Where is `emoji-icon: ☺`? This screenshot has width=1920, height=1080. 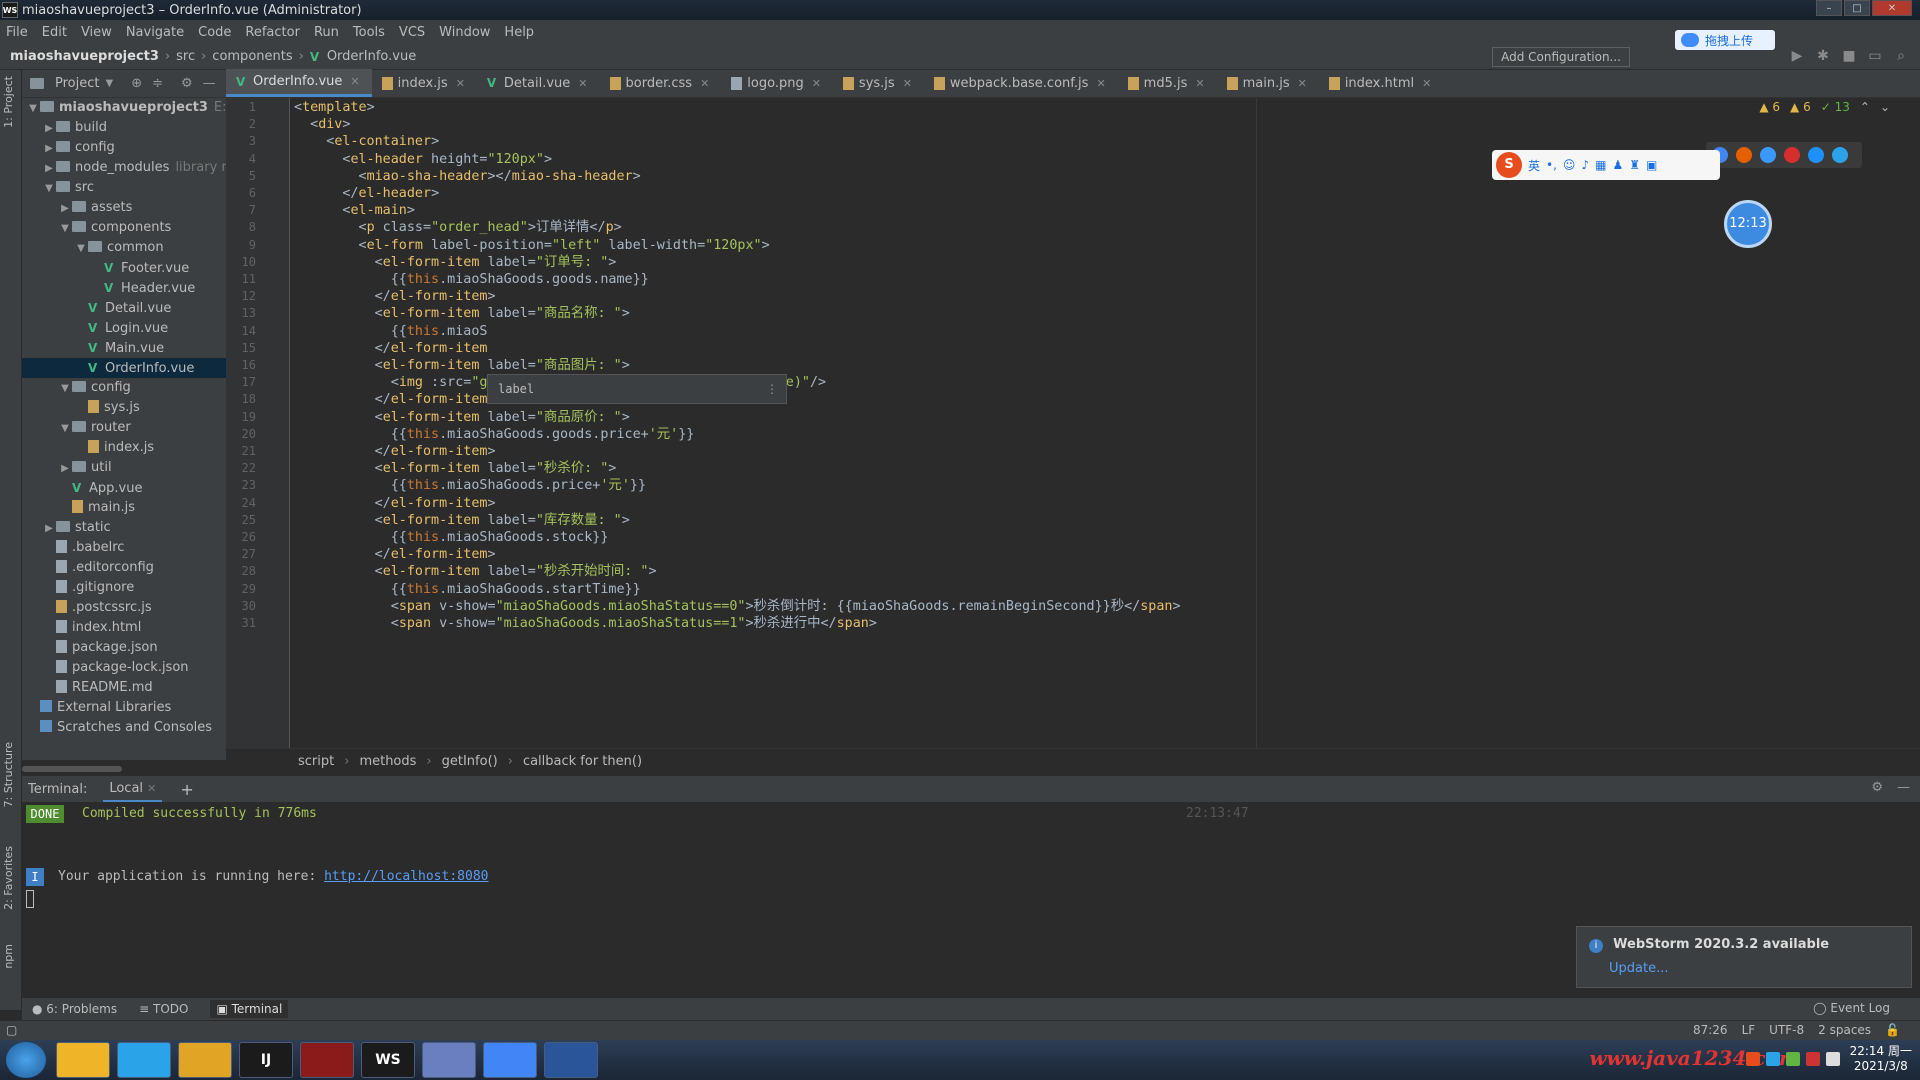 emoji-icon: ☺ is located at coordinates (1569, 165).